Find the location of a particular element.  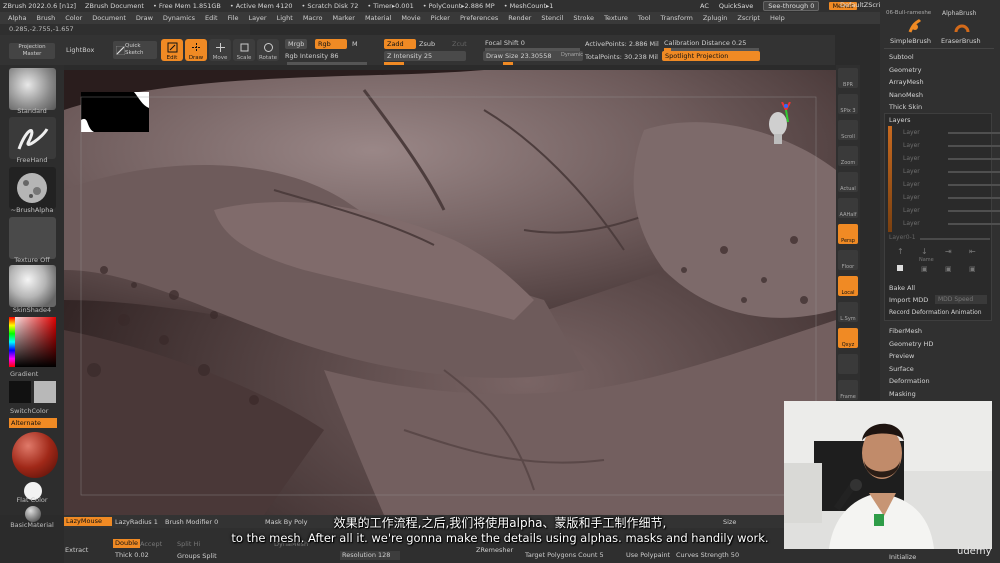

zremesher-button: ZRemesher is located at coordinates (494, 550).